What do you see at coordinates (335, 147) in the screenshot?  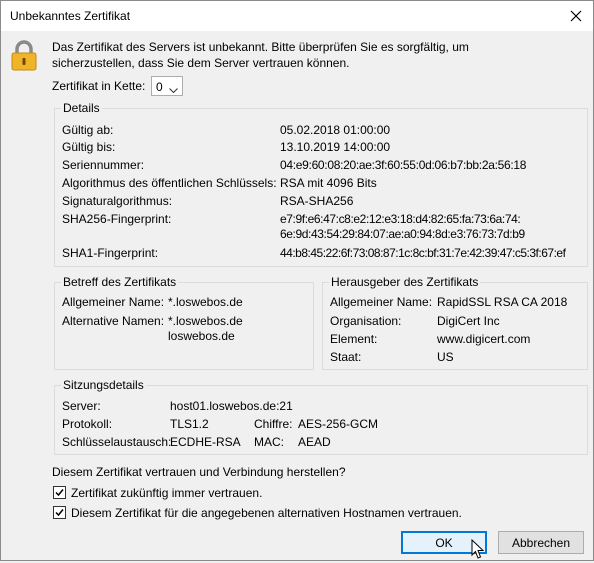 I see `valid-to-value: 13.10.2019 14:00:00` at bounding box center [335, 147].